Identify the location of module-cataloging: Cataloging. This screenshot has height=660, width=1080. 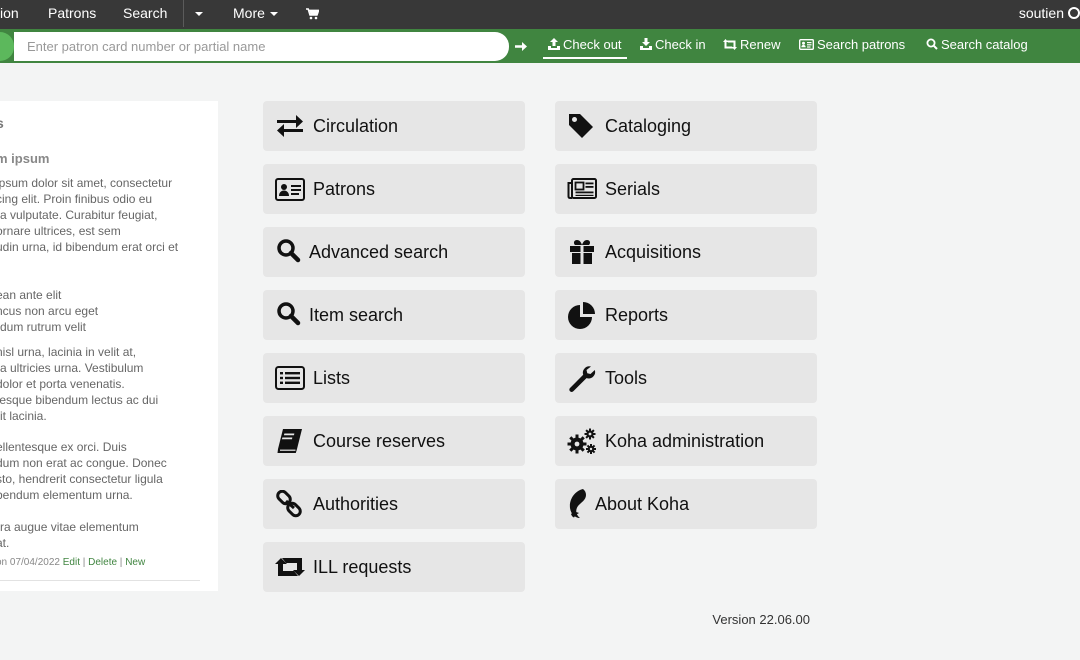
(686, 126).